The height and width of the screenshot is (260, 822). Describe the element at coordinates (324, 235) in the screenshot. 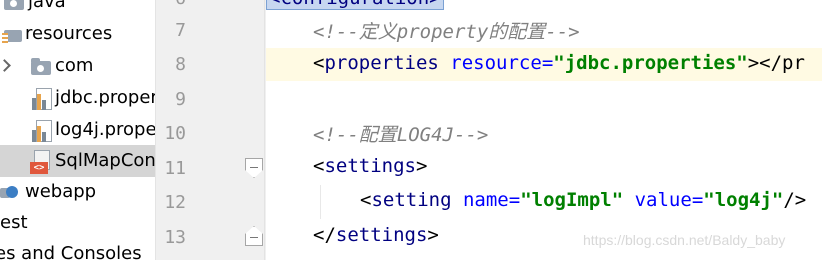

I see `tag-bracket: </` at that location.